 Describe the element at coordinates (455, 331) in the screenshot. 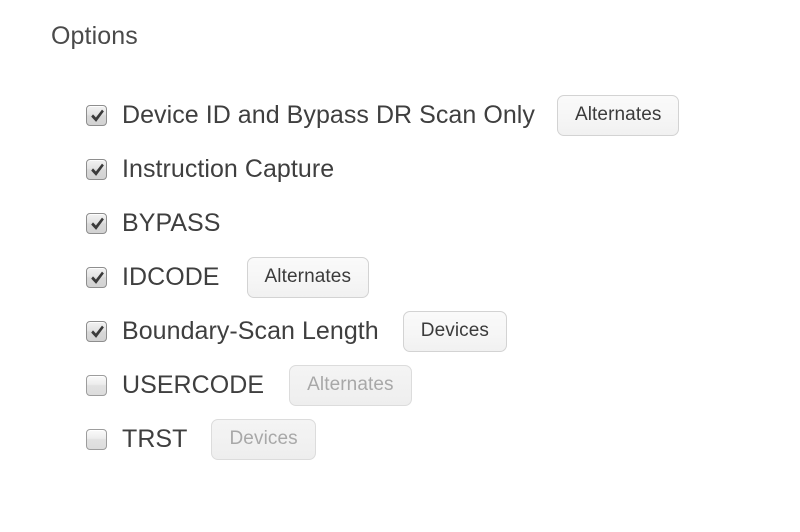

I see `devices-button-boundary-scan-length: Devices` at that location.